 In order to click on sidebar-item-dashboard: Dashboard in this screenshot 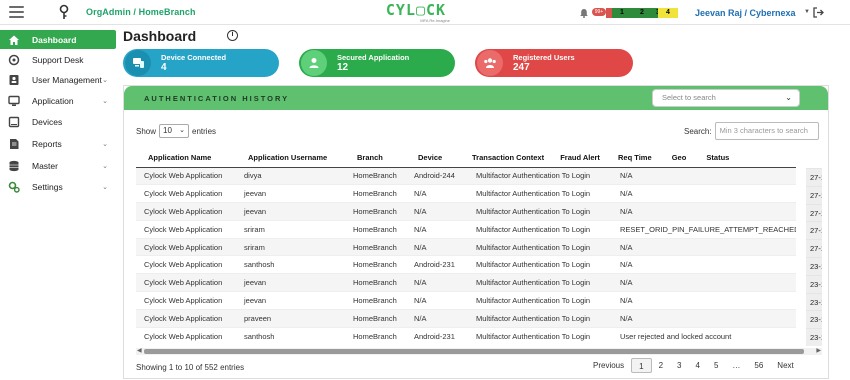, I will do `click(58, 39)`.